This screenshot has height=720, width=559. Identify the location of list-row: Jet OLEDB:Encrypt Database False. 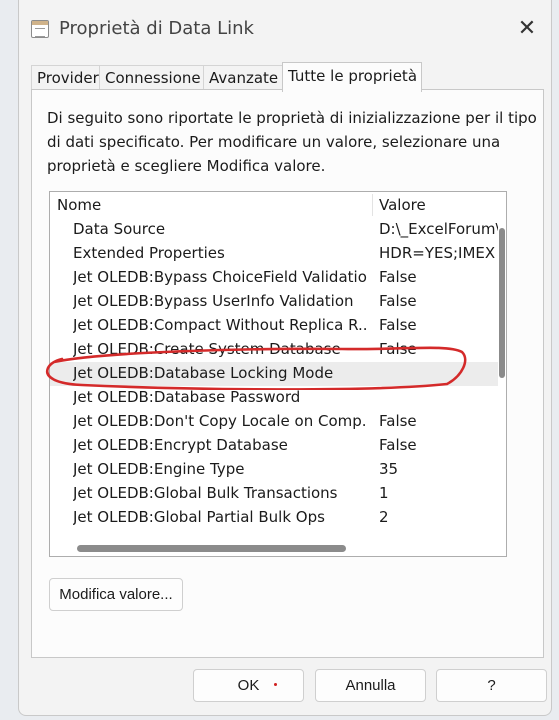
(275, 446).